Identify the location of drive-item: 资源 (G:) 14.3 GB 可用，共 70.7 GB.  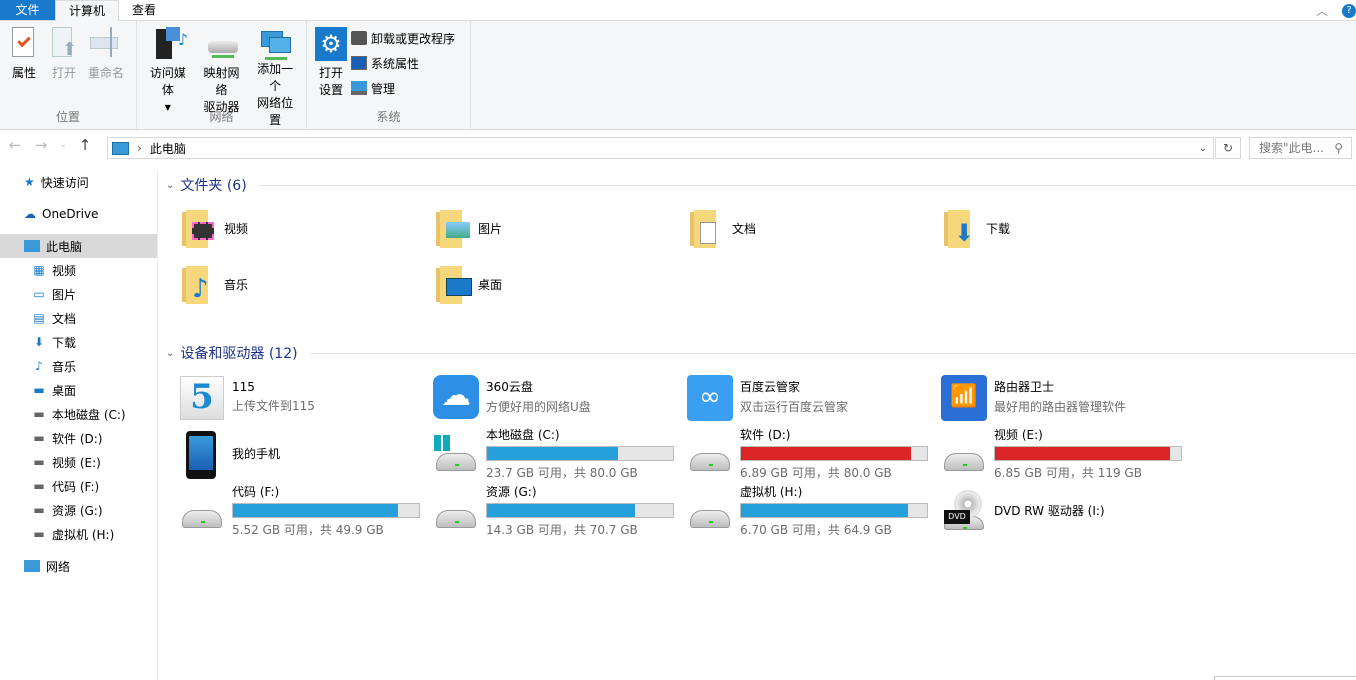
(559, 510).